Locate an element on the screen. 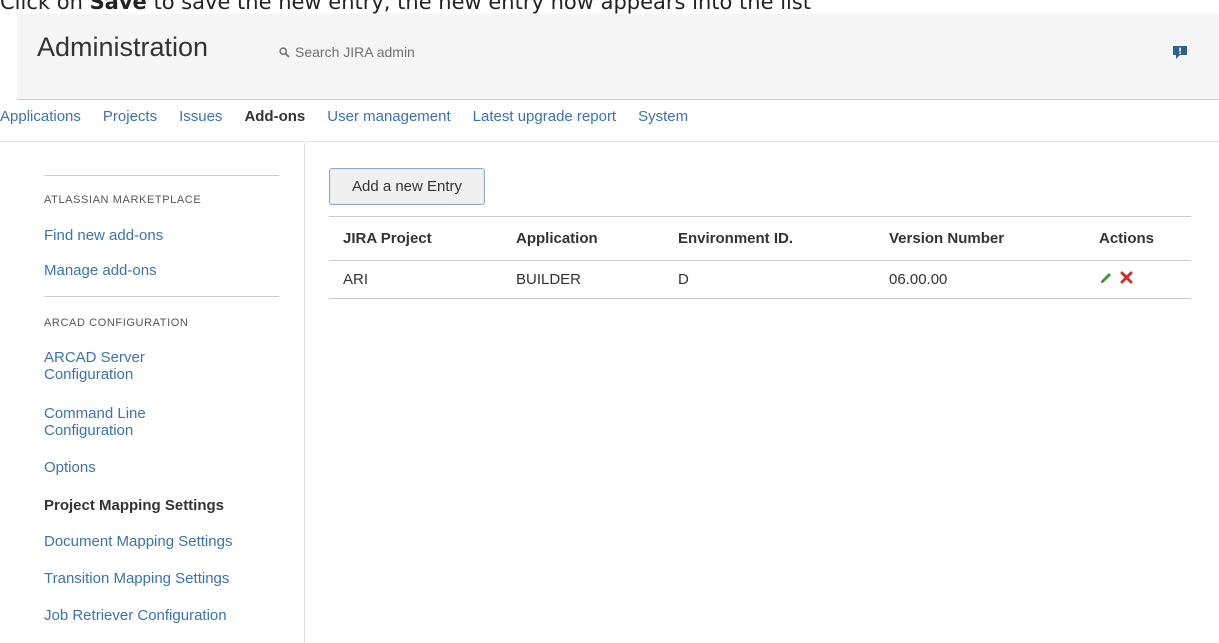  column-header-environment-id: Environment ID. is located at coordinates (769, 238).